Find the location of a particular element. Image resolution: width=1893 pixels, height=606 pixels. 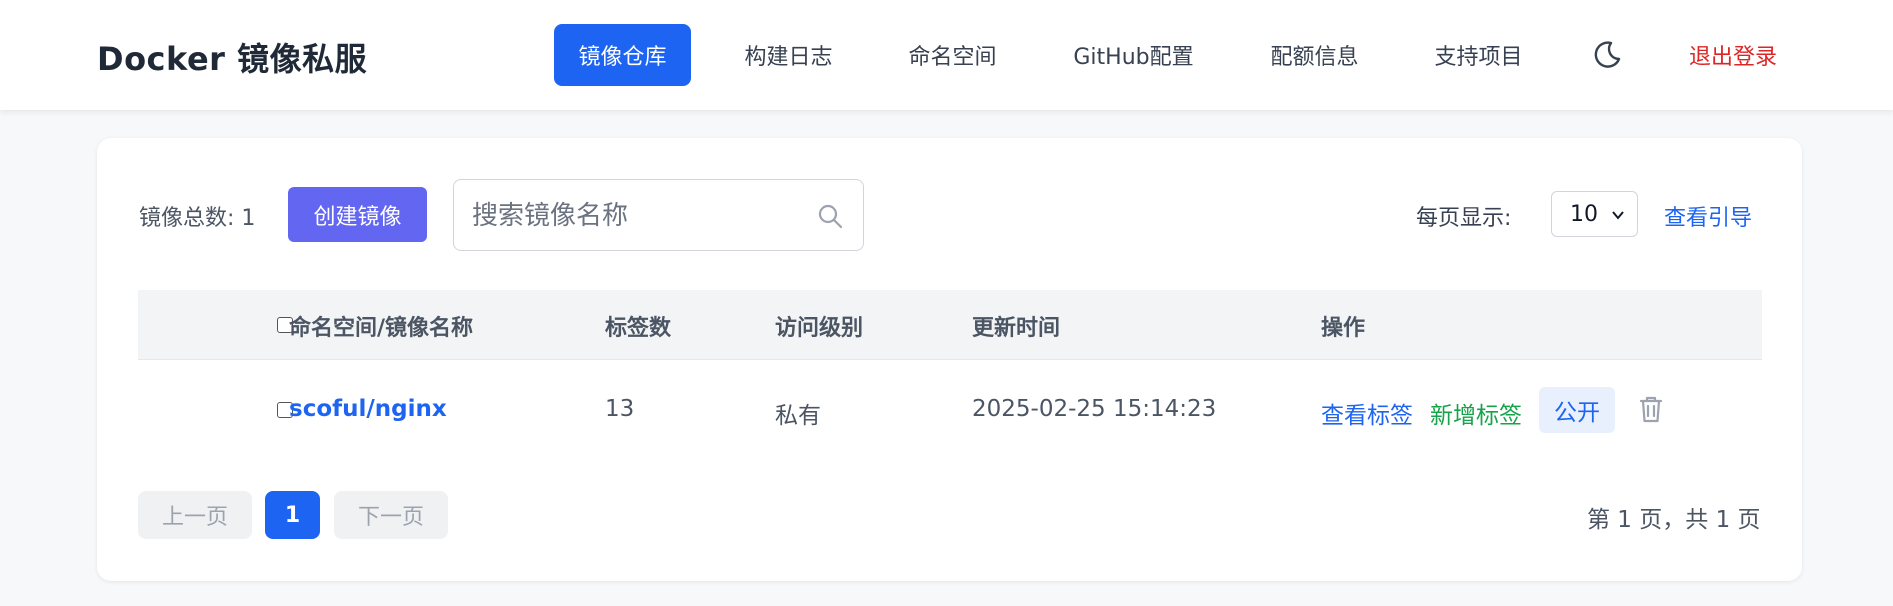

chevron-down-icon is located at coordinates (1618, 215).